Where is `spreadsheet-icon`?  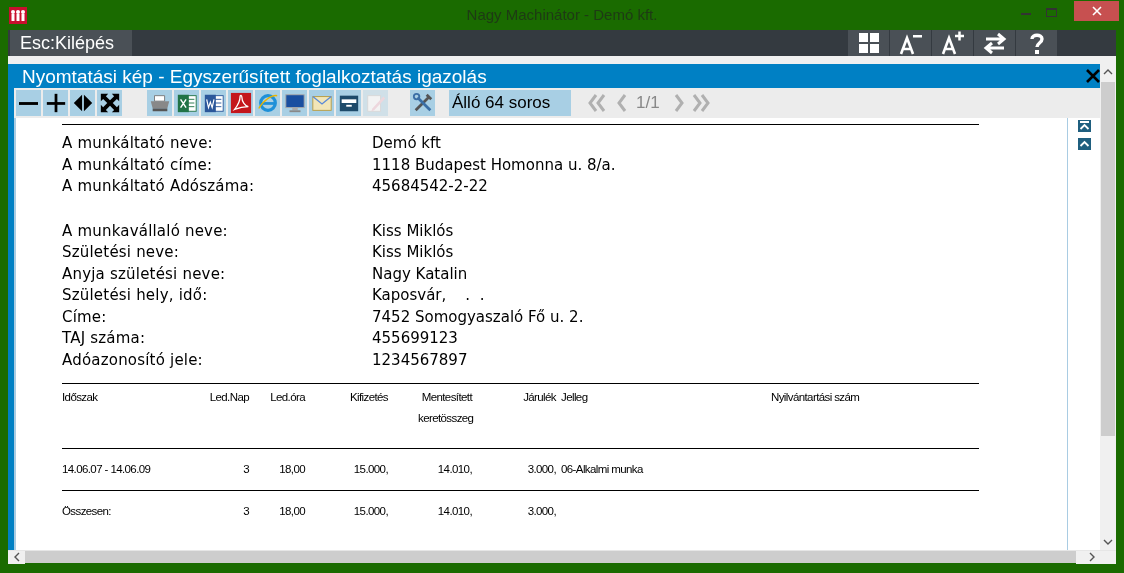 spreadsheet-icon is located at coordinates (186, 103).